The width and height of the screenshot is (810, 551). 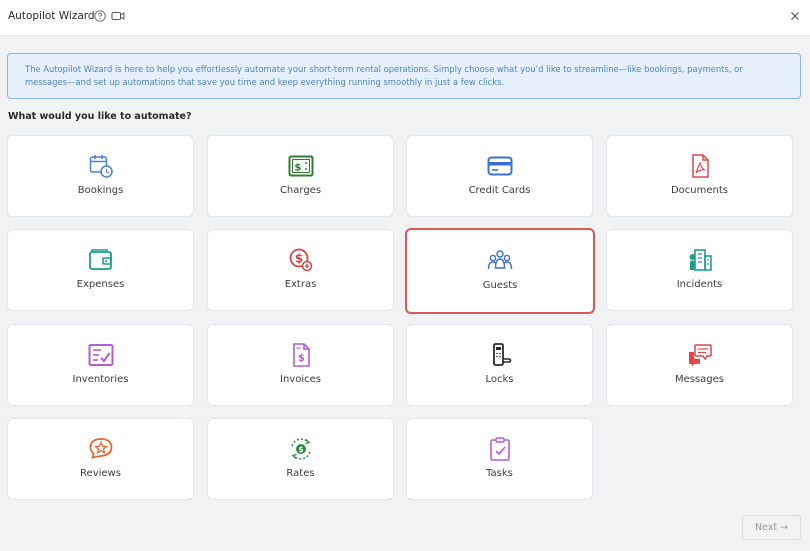 What do you see at coordinates (500, 285) in the screenshot?
I see `option-label: Guests` at bounding box center [500, 285].